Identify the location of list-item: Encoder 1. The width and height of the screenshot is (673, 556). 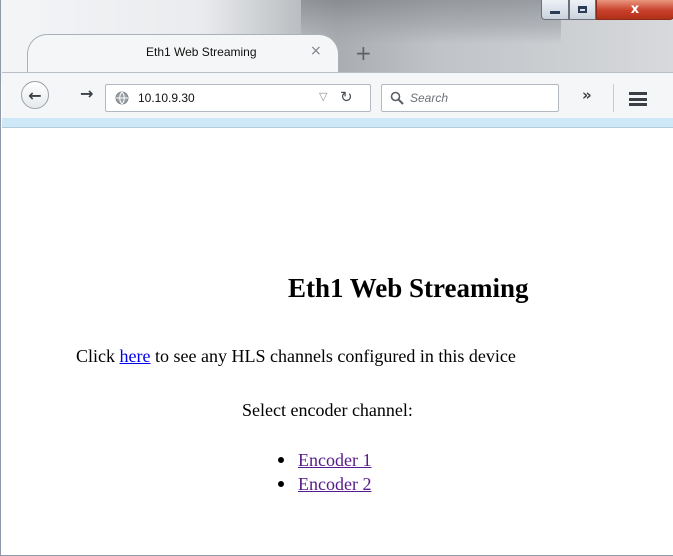
(324, 460).